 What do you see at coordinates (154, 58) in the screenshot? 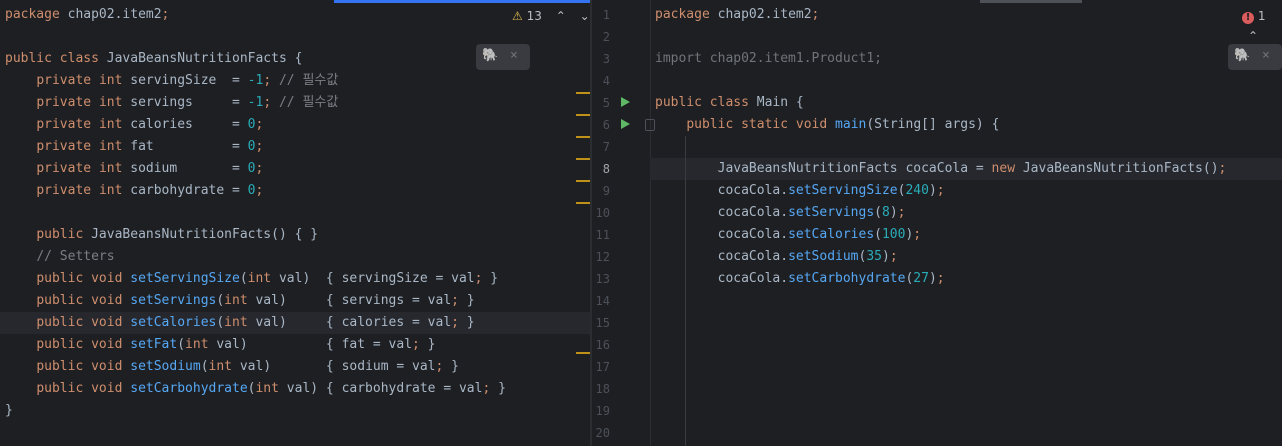
I see `code-text: public class JavaBeansNutritionFacts {` at bounding box center [154, 58].